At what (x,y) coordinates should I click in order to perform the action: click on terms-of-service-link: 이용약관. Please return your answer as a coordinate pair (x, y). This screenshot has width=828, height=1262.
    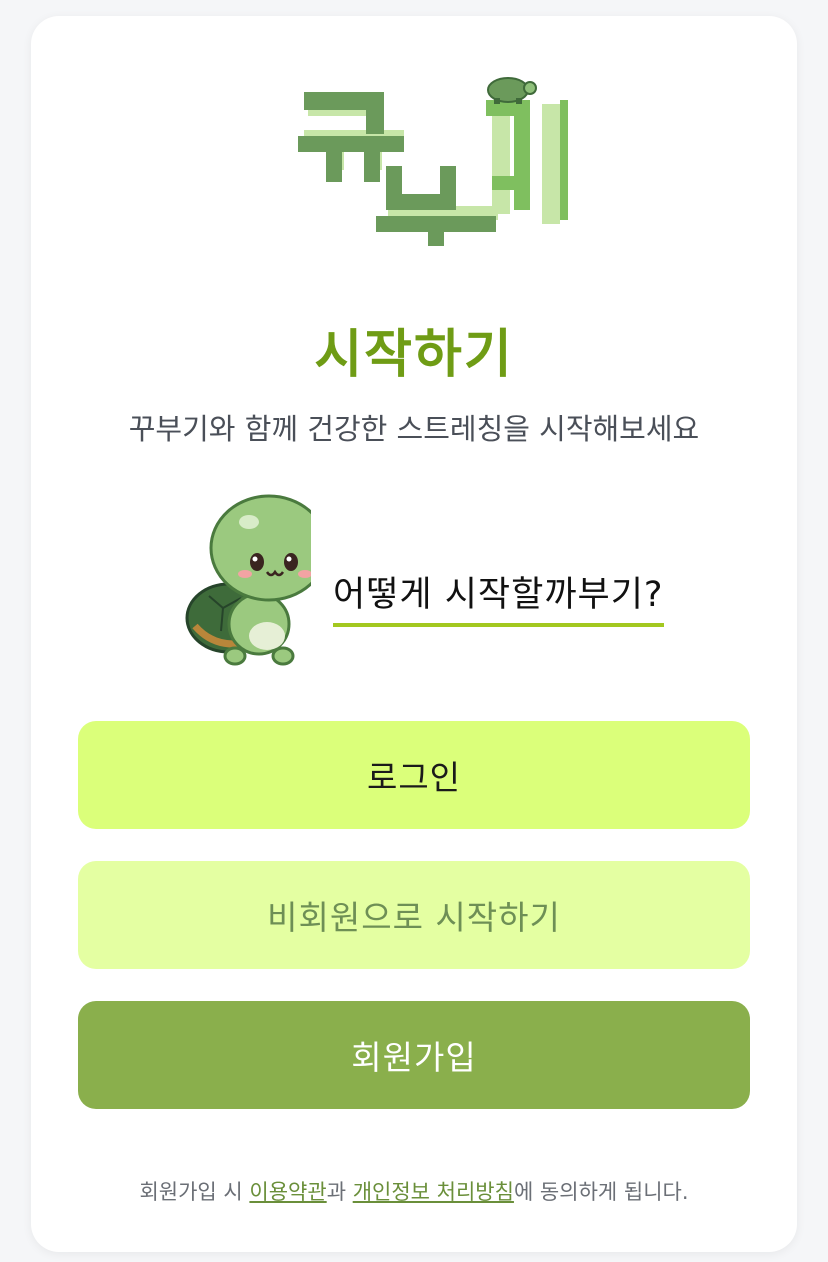
    Looking at the image, I should click on (287, 1192).